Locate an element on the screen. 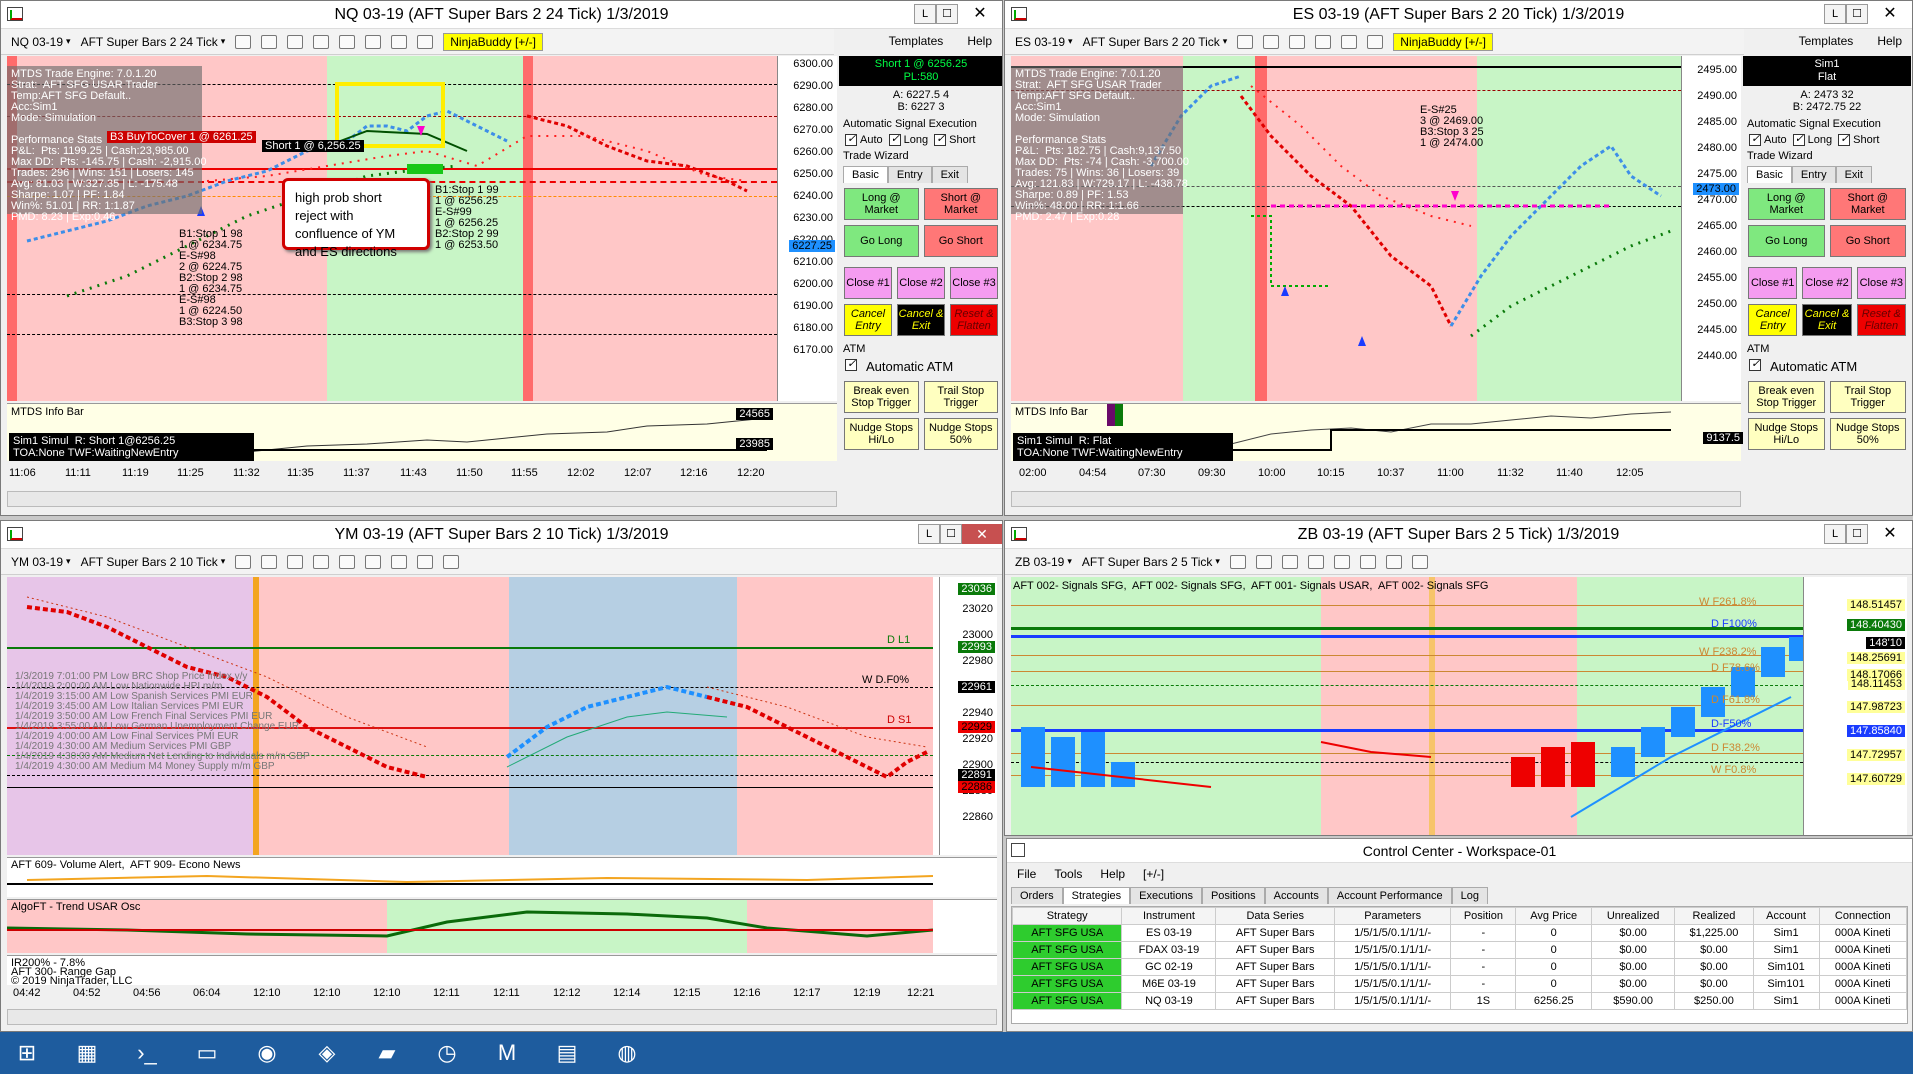 The image size is (1913, 1074). help-menu: Help is located at coordinates (979, 41).